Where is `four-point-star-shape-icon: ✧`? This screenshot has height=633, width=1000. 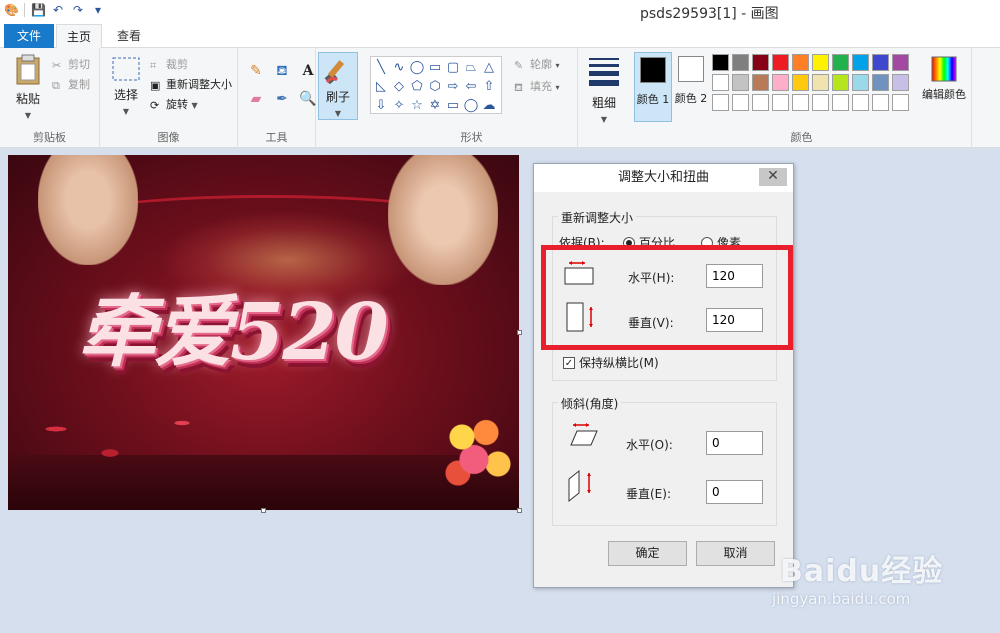 four-point-star-shape-icon: ✧ is located at coordinates (399, 105).